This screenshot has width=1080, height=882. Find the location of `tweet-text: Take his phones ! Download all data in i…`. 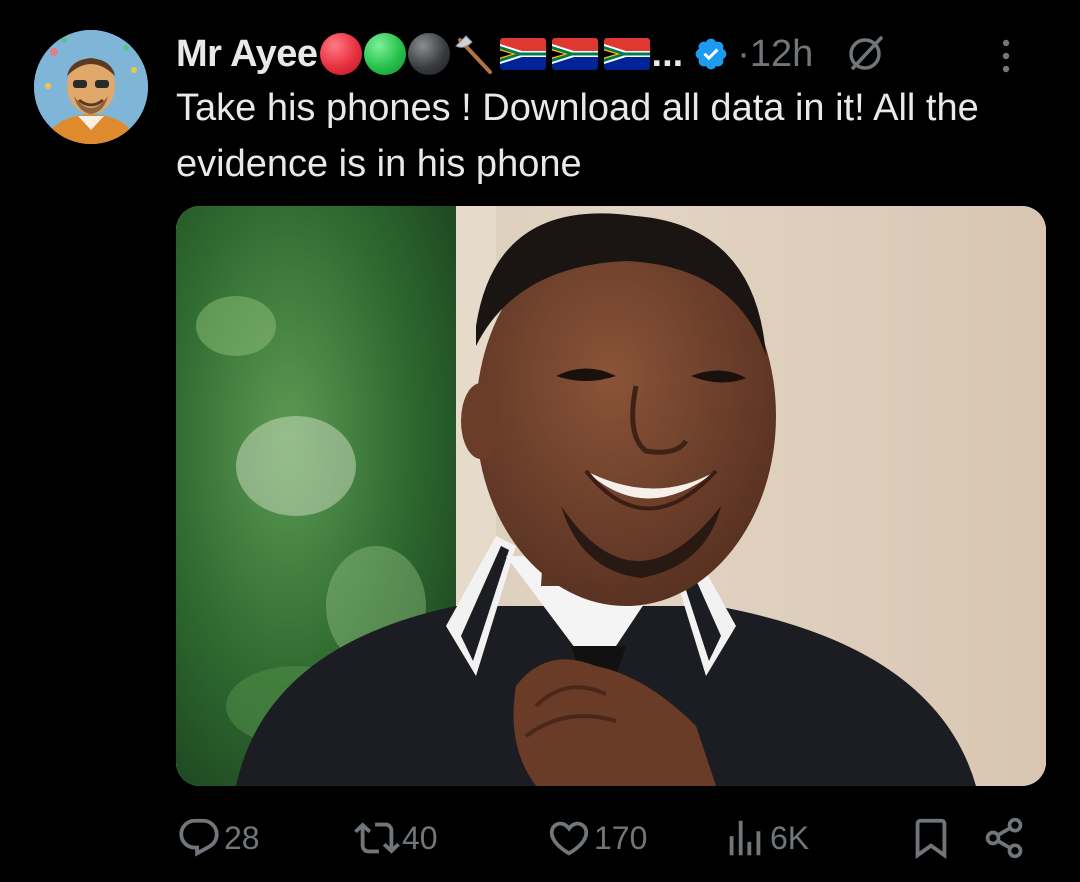

tweet-text: Take his phones ! Download all data in i… is located at coordinates (577, 136).